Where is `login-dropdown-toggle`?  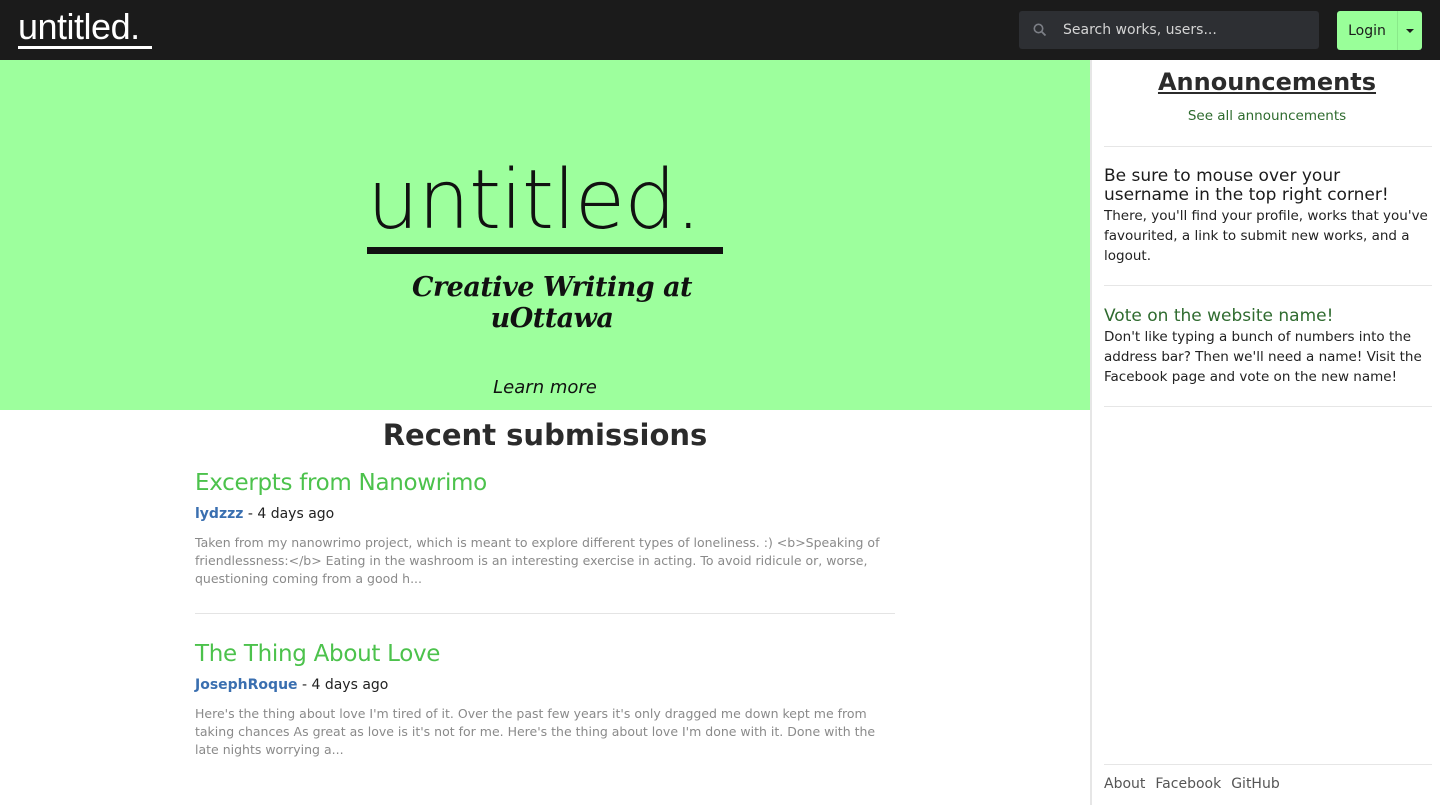 login-dropdown-toggle is located at coordinates (1409, 30).